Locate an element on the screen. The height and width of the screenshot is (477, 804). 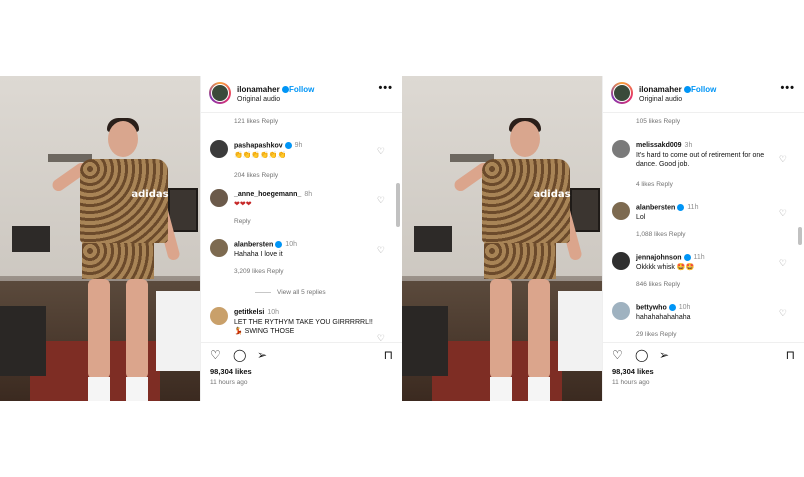
comment-text: 👏👏👏👏👏👏 is located at coordinates (260, 155).